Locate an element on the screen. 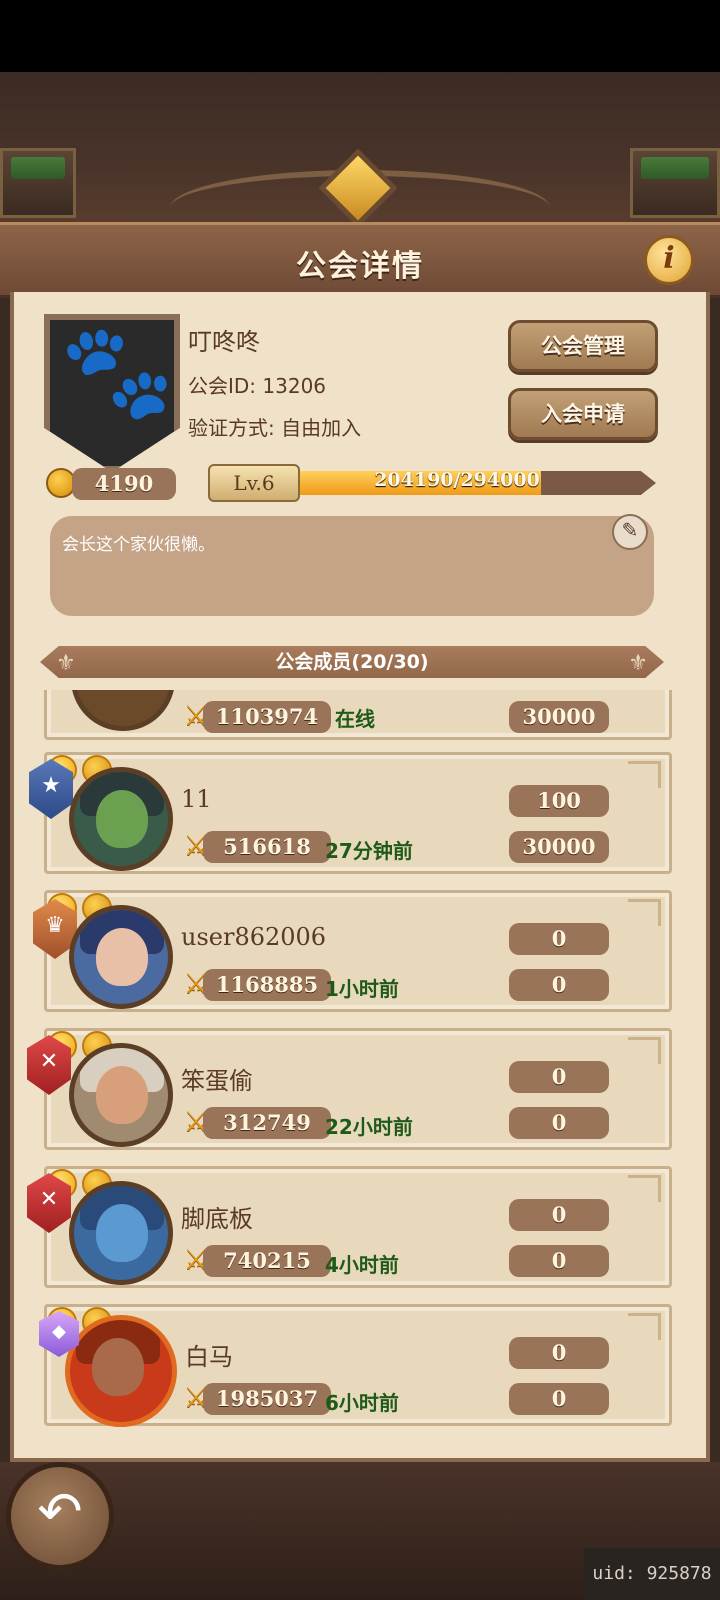  guild-notice: 会长这个家伙很懒。 ✎ is located at coordinates (352, 565).